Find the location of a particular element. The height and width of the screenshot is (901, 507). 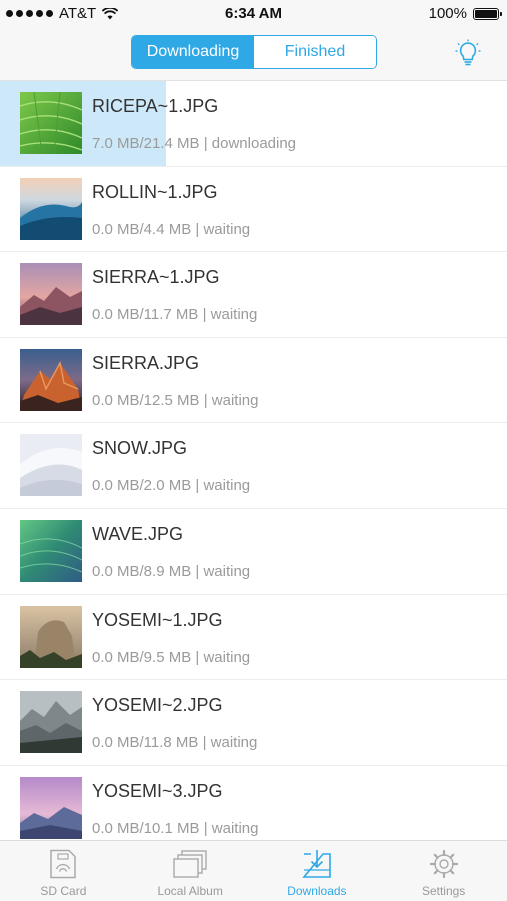

sd-card-icon is located at coordinates (63, 864).